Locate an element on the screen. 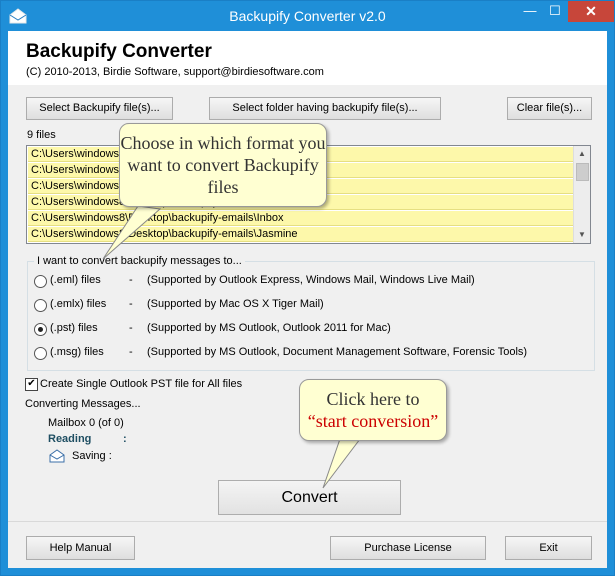  option-label: (.msg) files is located at coordinates (77, 352).